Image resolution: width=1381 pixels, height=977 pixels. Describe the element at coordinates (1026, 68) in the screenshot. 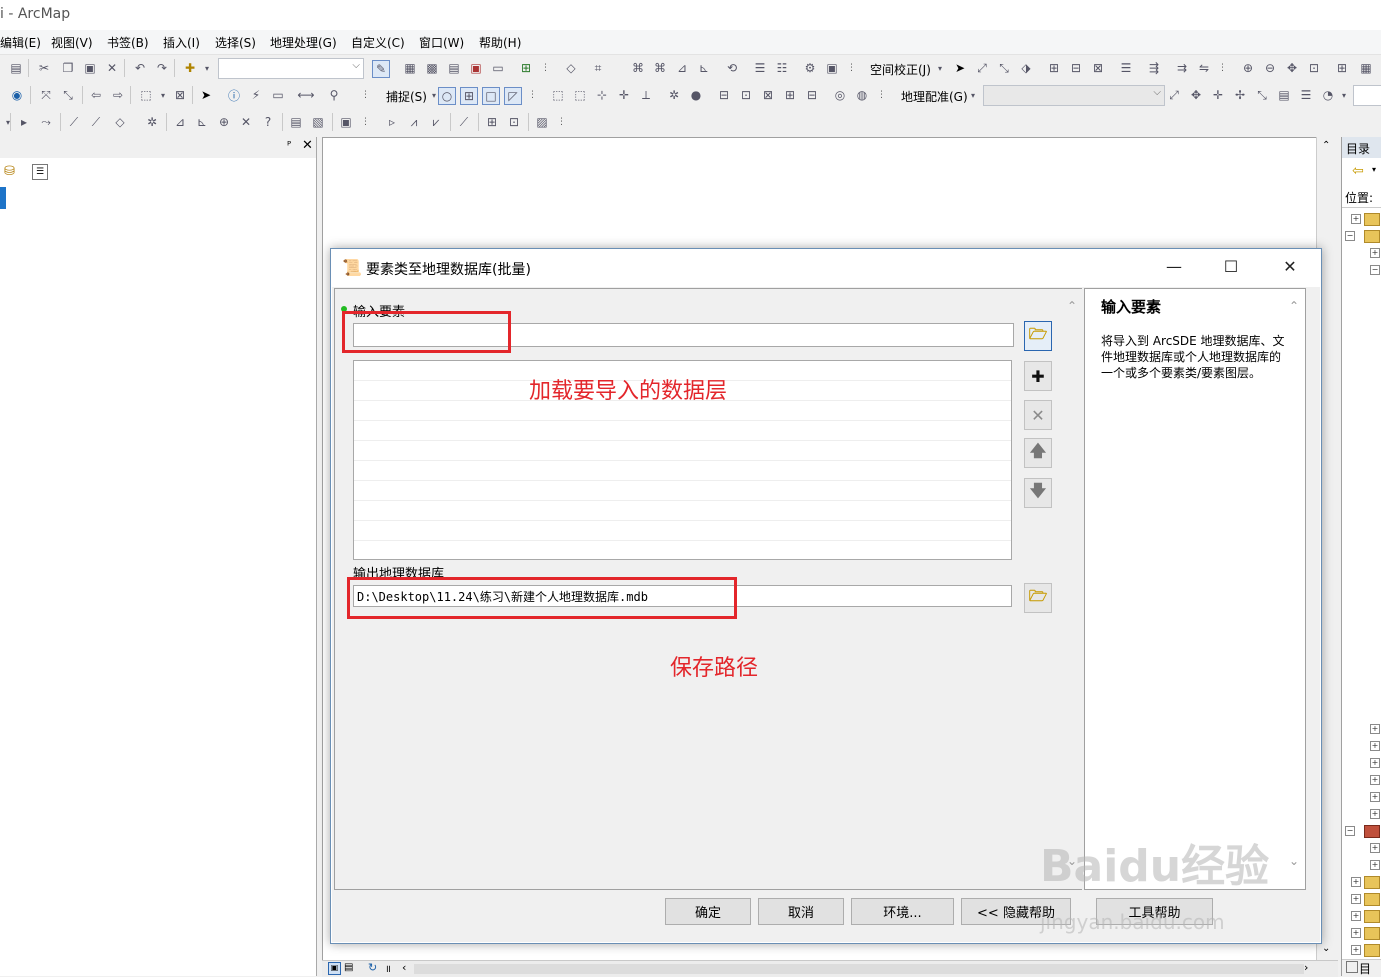

I see `multi-link-icon: ⬗` at that location.